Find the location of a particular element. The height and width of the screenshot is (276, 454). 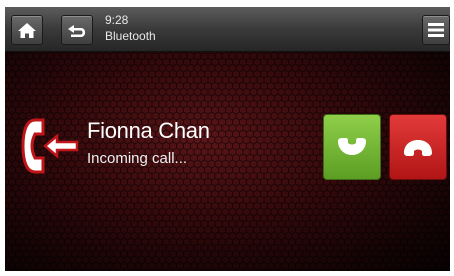

time-text: 9:28 is located at coordinates (117, 20).